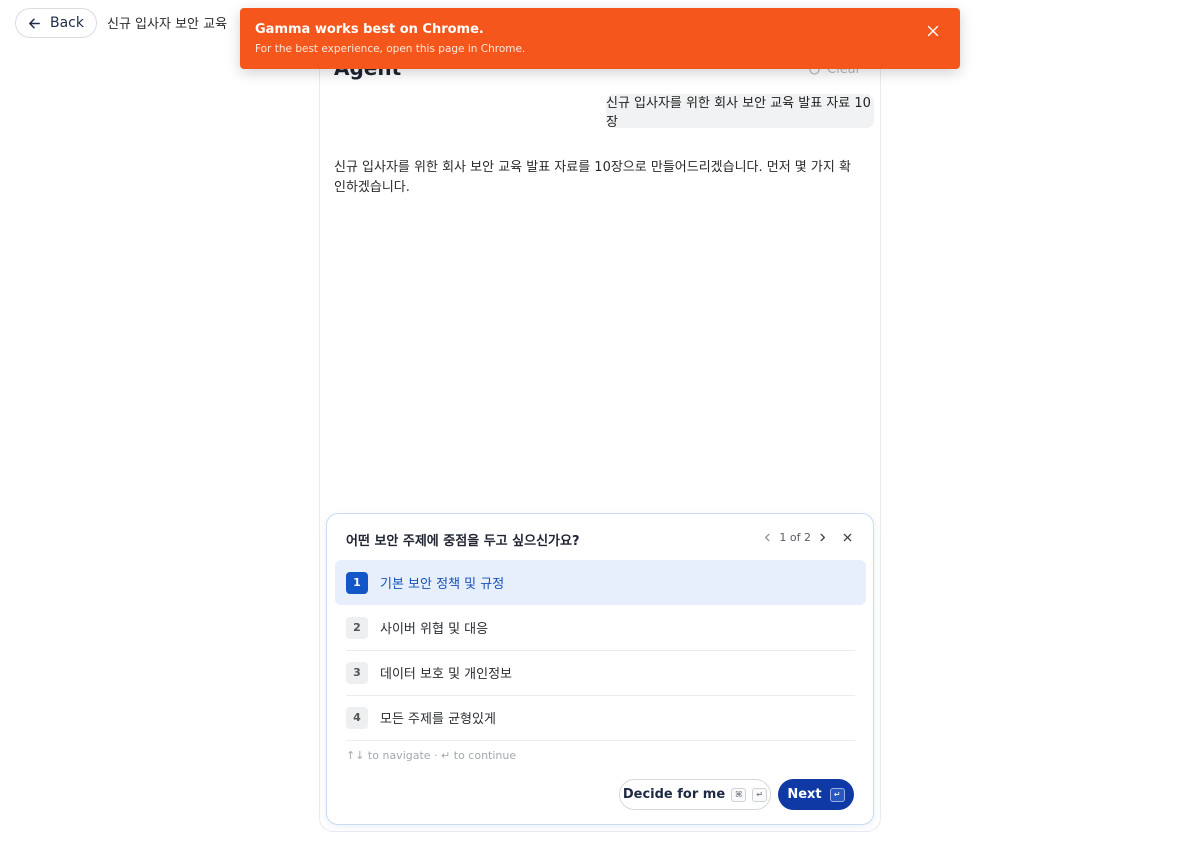 The width and height of the screenshot is (1200, 844). I want to click on option-divider, so click(600, 740).